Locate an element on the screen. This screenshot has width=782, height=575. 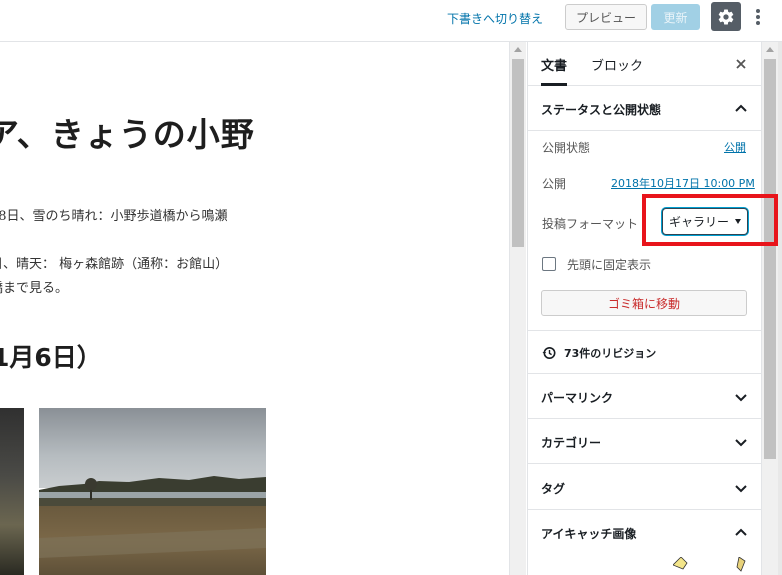
landscape-photo is located at coordinates (152, 491).